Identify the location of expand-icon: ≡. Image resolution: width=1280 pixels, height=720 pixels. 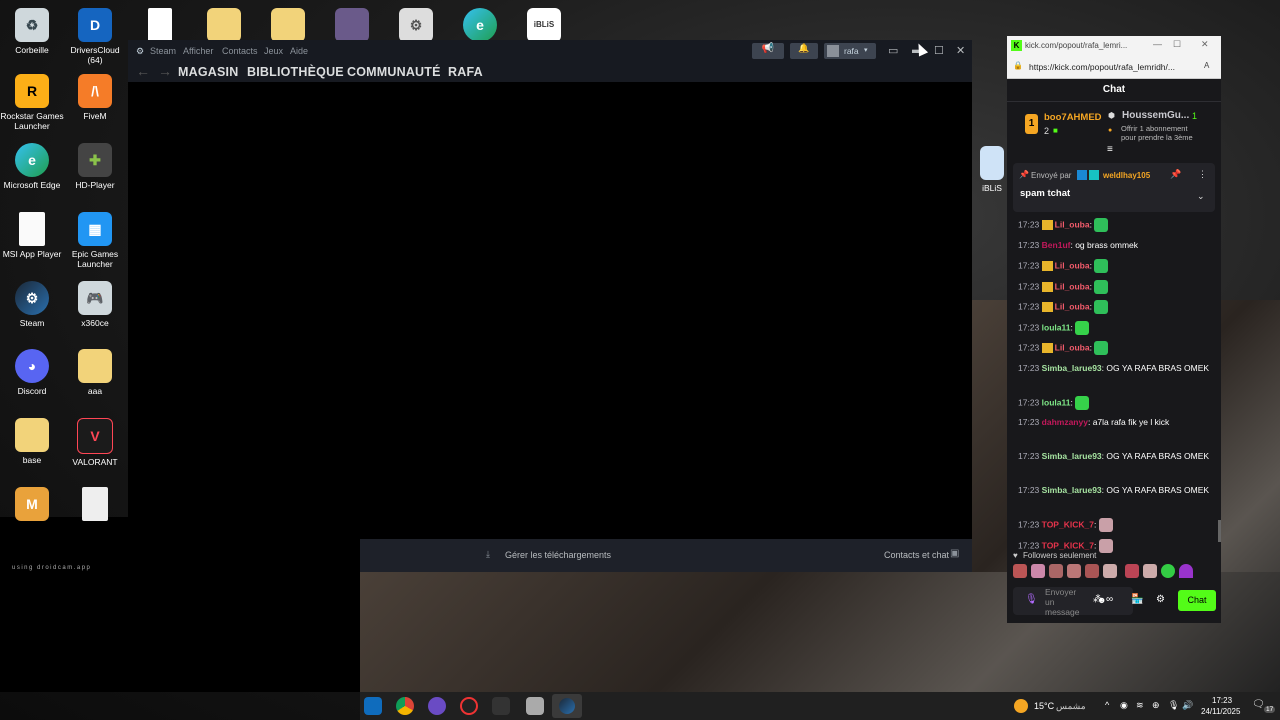
(1110, 149).